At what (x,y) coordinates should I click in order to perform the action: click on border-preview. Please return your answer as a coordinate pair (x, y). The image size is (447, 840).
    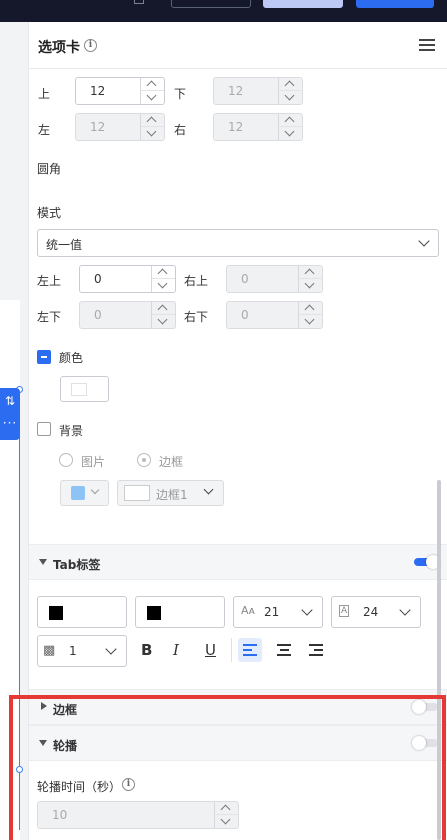
    Looking at the image, I should click on (137, 493).